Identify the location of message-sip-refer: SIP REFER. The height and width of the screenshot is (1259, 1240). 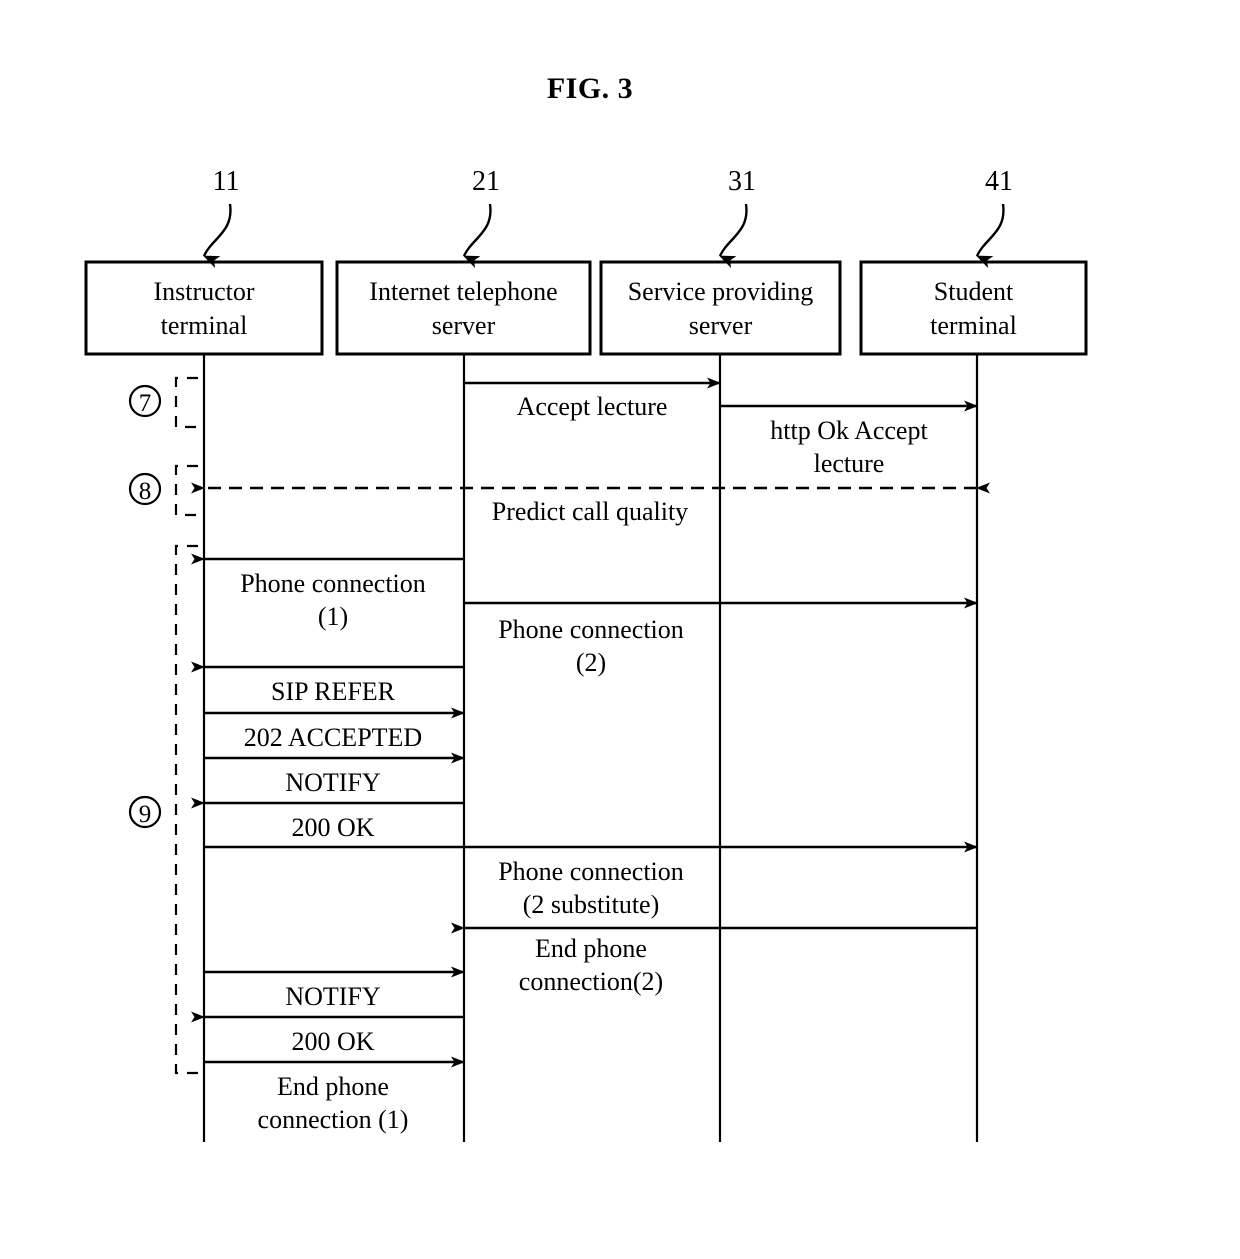
(327, 683).